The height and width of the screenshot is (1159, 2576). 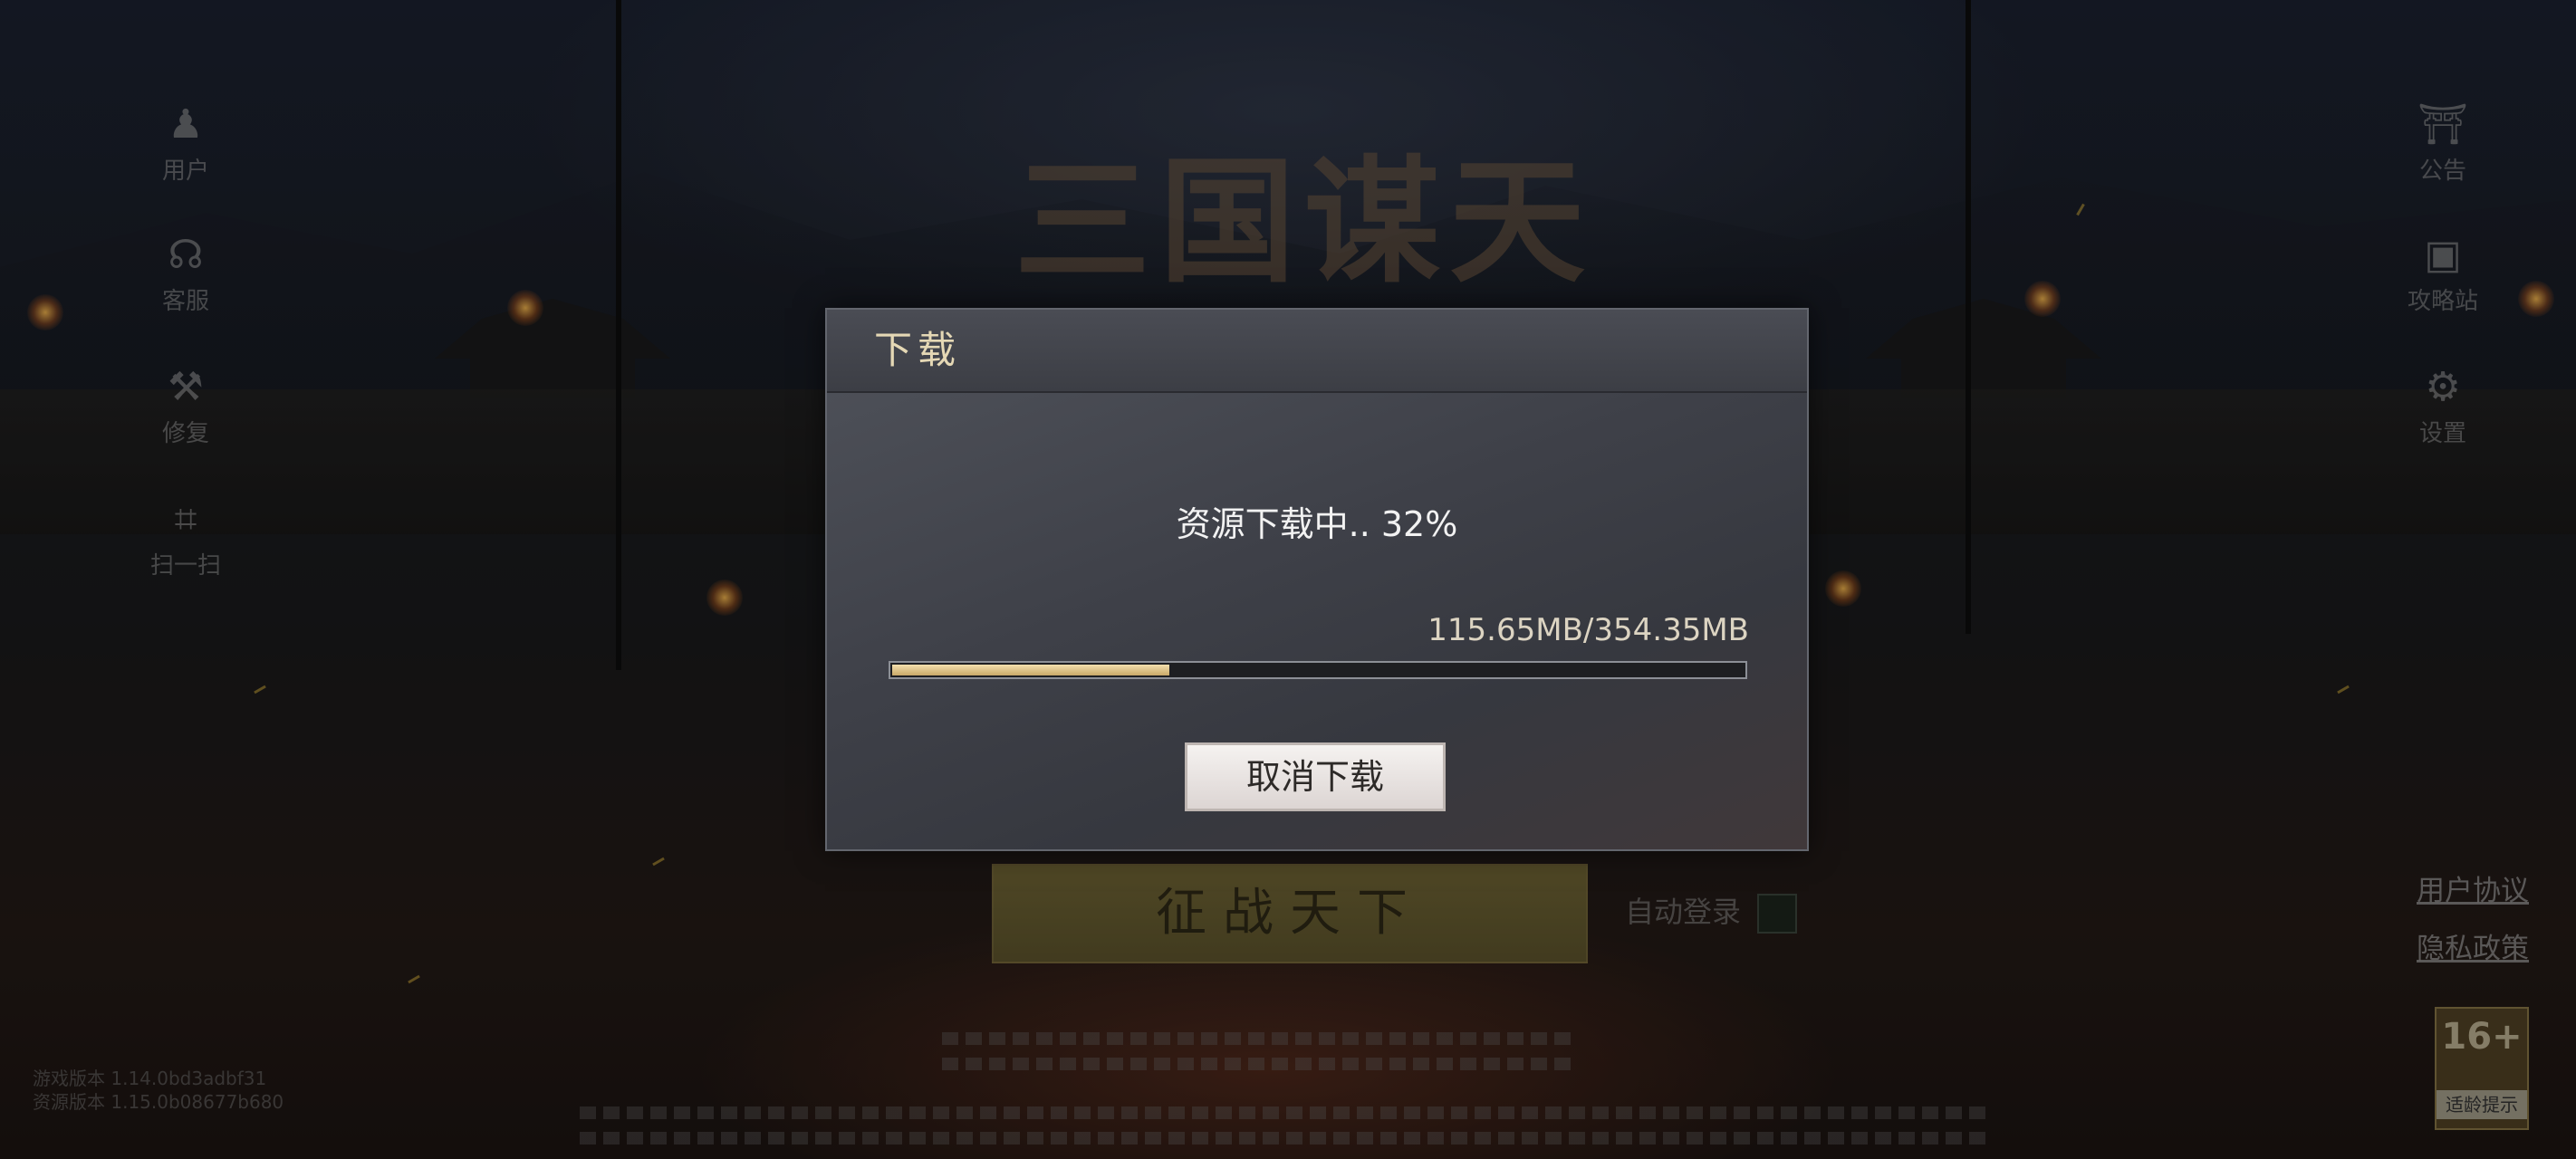 I want to click on download-progress-bar, so click(x=1318, y=670).